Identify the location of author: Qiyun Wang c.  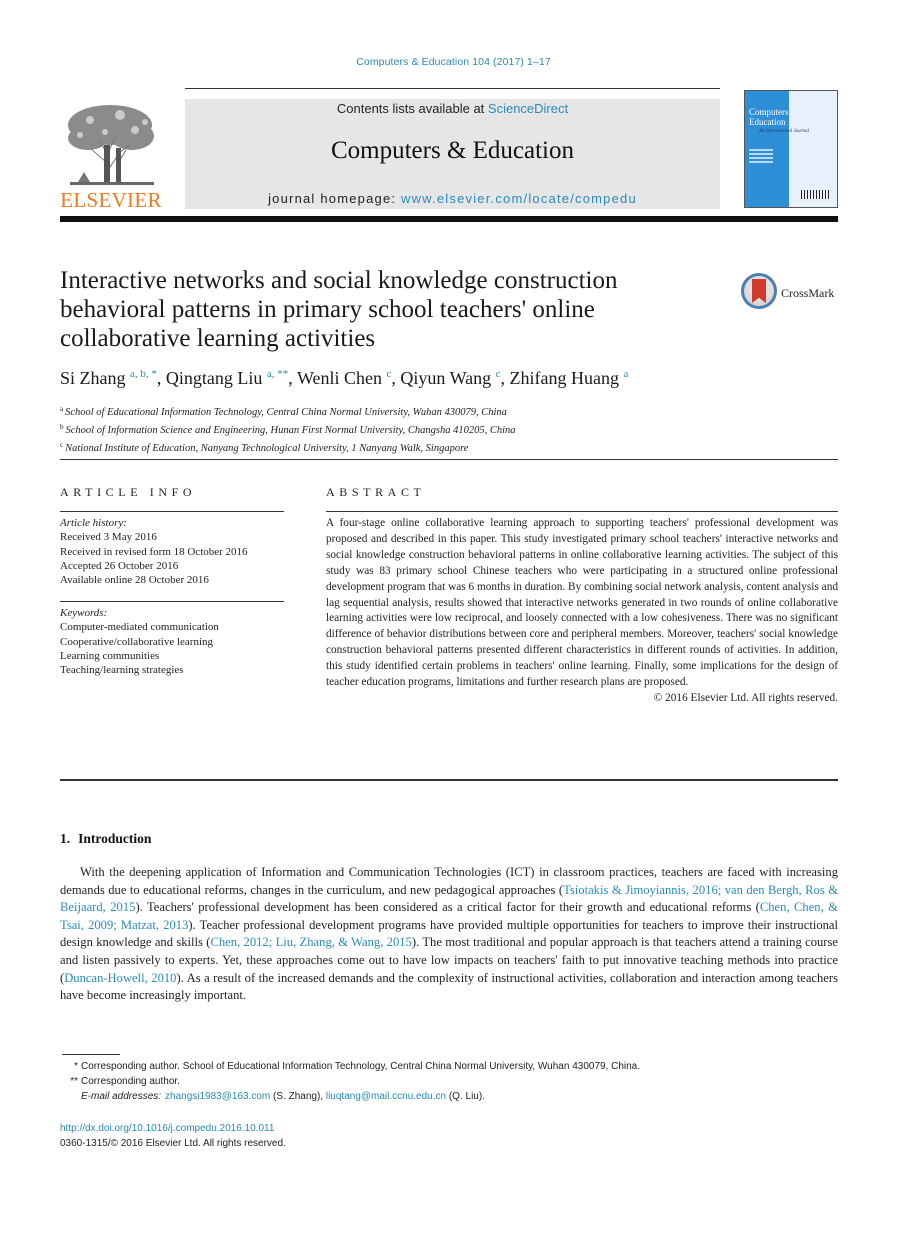
(450, 378).